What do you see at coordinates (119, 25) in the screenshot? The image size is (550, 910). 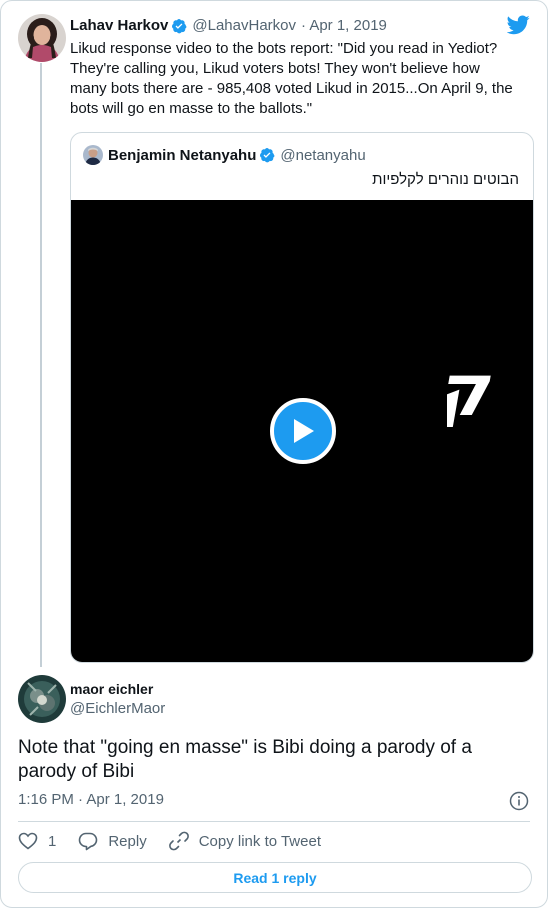 I see `author-name: Lahav Harkov` at bounding box center [119, 25].